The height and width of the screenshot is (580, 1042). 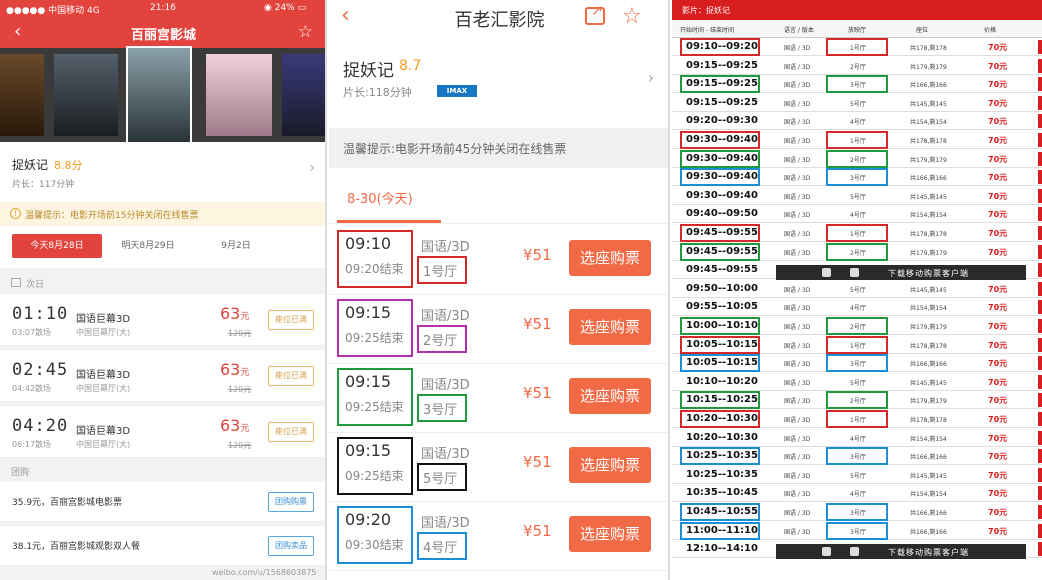 I want to click on schedule-row: 10:20--10:30 国语 / 3D 4号厅 共154,剩154 70元, so click(x=857, y=437).